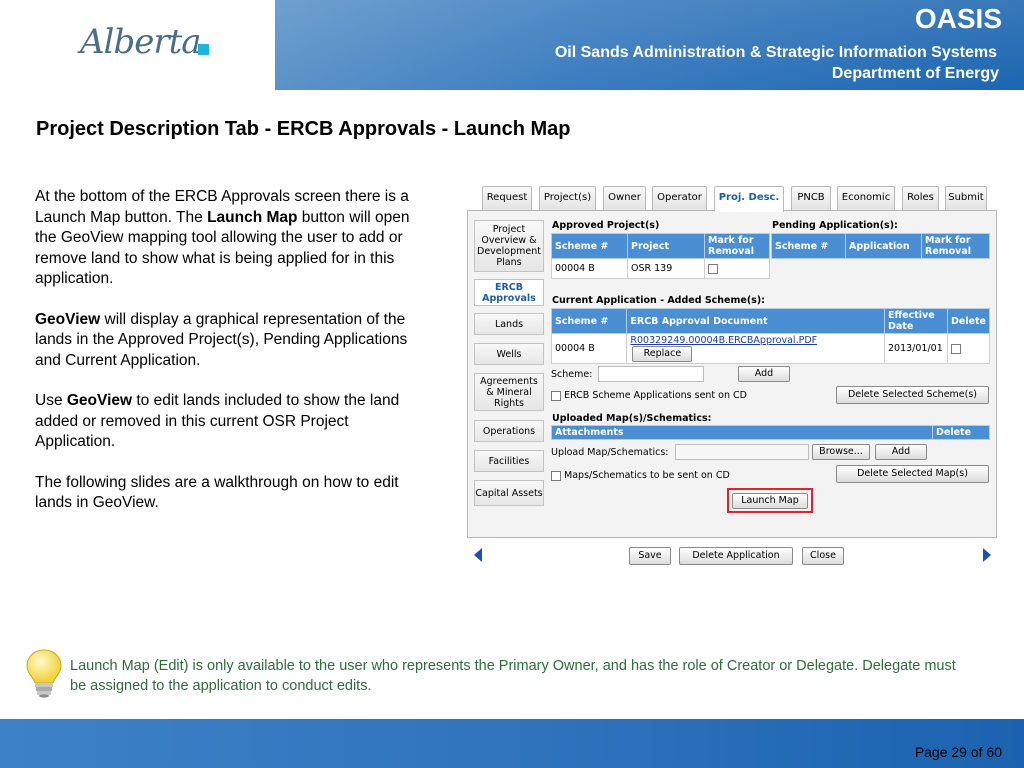  Describe the element at coordinates (624, 198) in the screenshot. I see `tab-owner: Owner` at that location.